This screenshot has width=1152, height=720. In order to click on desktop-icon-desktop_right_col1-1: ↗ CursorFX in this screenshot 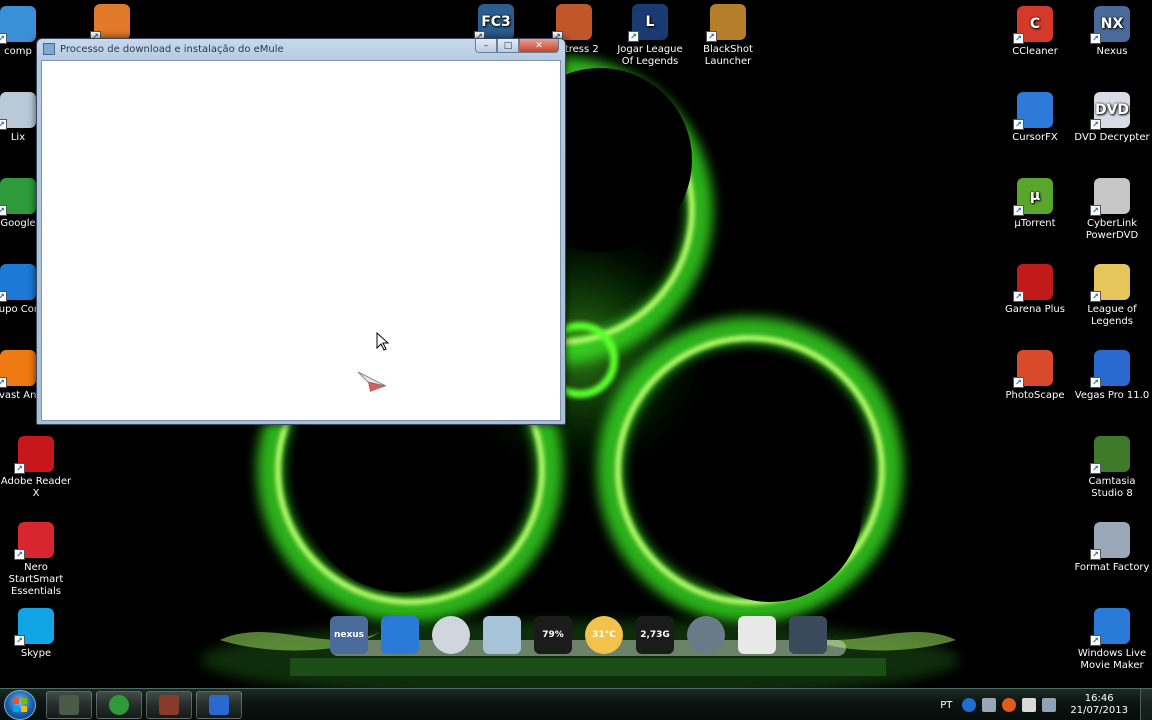, I will do `click(1035, 118)`.